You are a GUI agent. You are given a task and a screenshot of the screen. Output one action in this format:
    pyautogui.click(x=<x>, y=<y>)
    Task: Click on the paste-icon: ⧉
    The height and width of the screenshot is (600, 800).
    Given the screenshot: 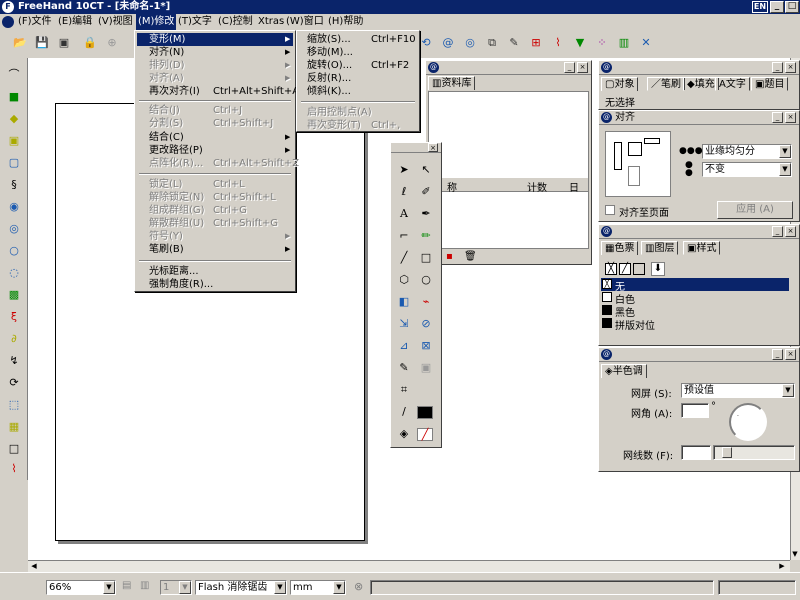 What is the action you would take?
    pyautogui.click(x=492, y=43)
    